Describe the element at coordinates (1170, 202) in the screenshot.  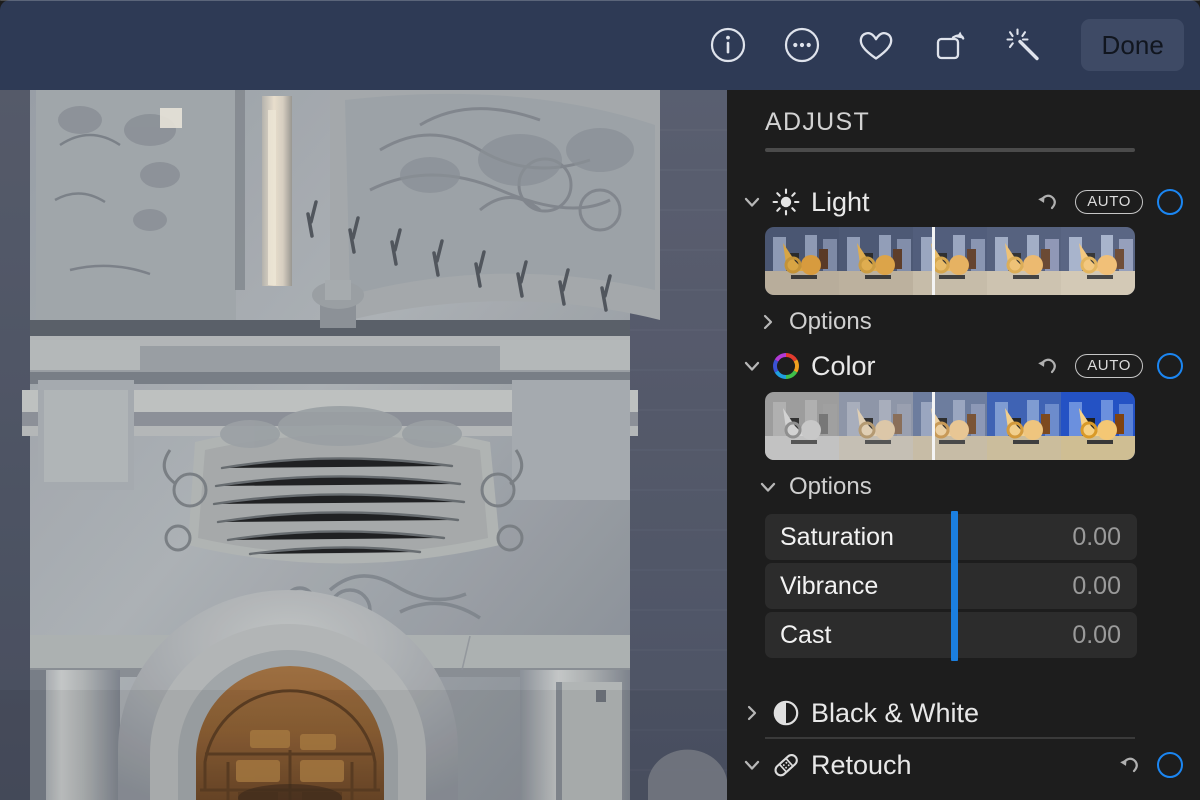
I see `toggle-light` at that location.